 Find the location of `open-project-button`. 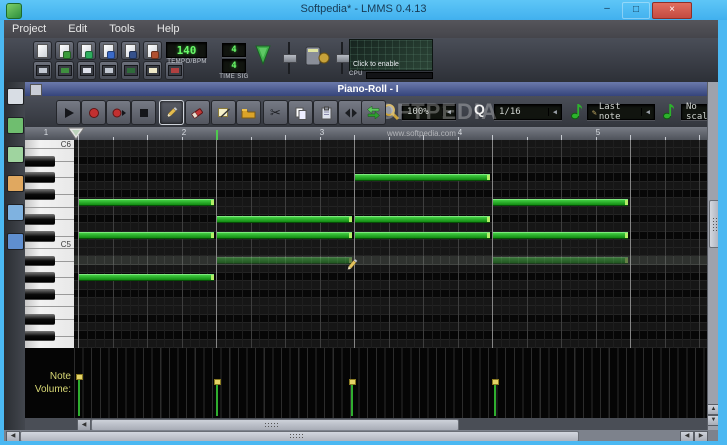

open-project-button is located at coordinates (64, 50).